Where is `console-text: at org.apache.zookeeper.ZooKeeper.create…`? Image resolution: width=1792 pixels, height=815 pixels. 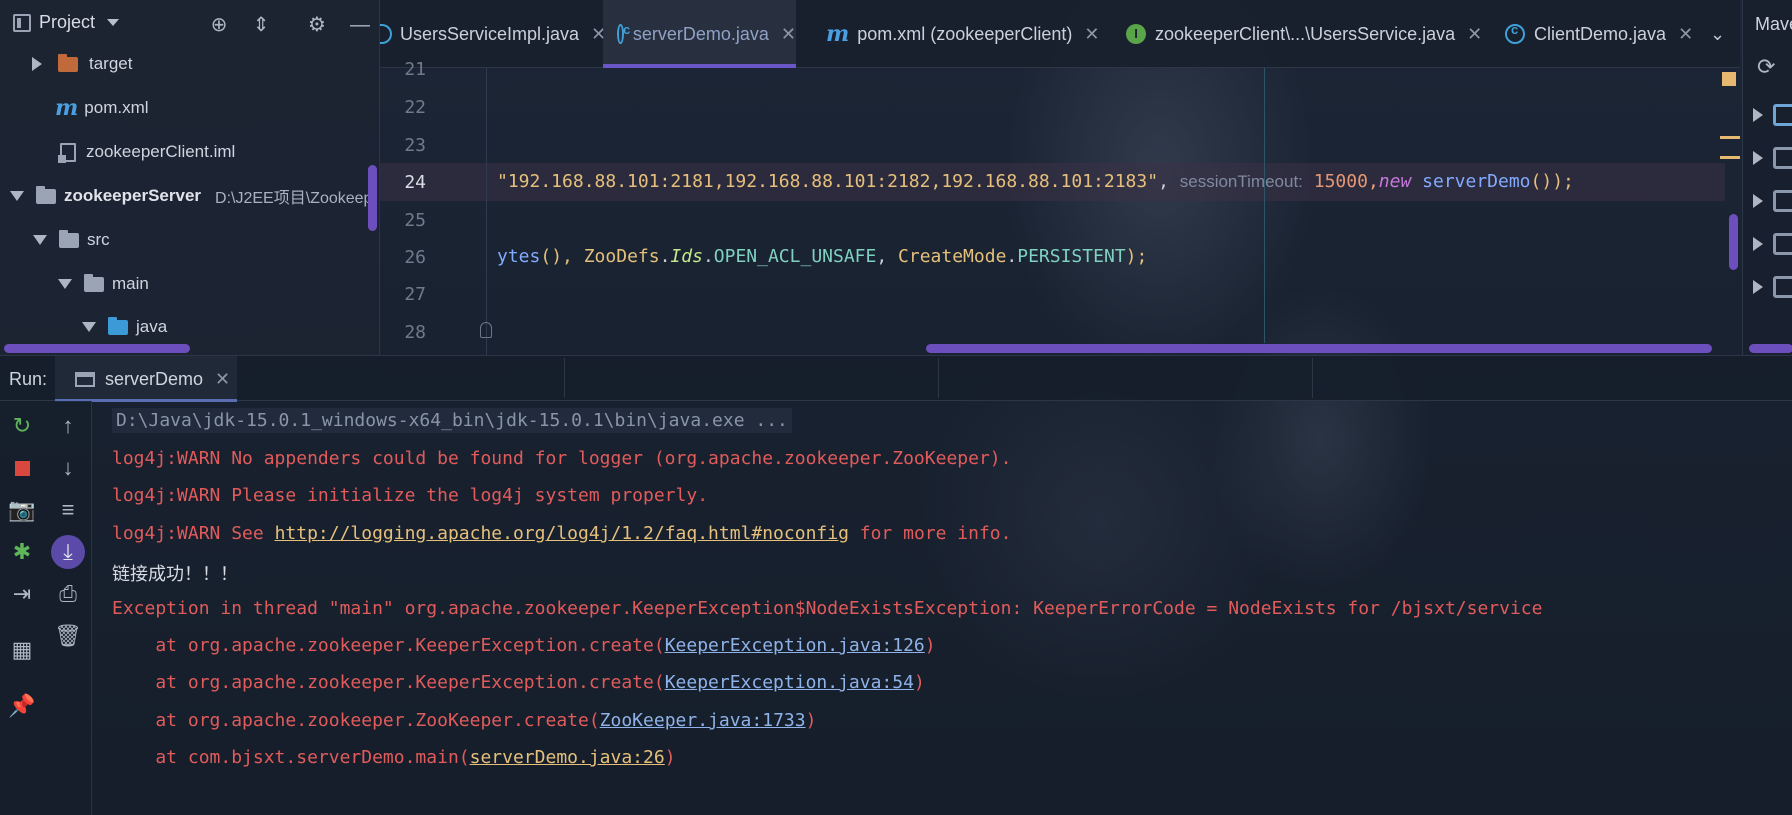
console-text: at org.apache.zookeeper.ZooKeeper.create… is located at coordinates (356, 720).